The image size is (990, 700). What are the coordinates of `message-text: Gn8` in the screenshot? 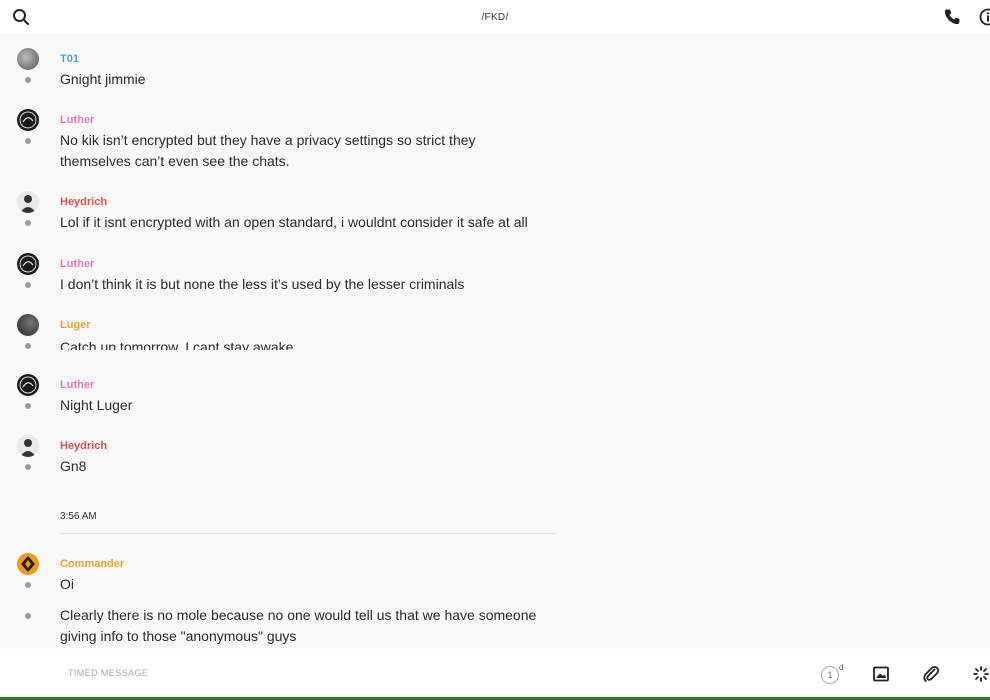 It's located at (73, 466).